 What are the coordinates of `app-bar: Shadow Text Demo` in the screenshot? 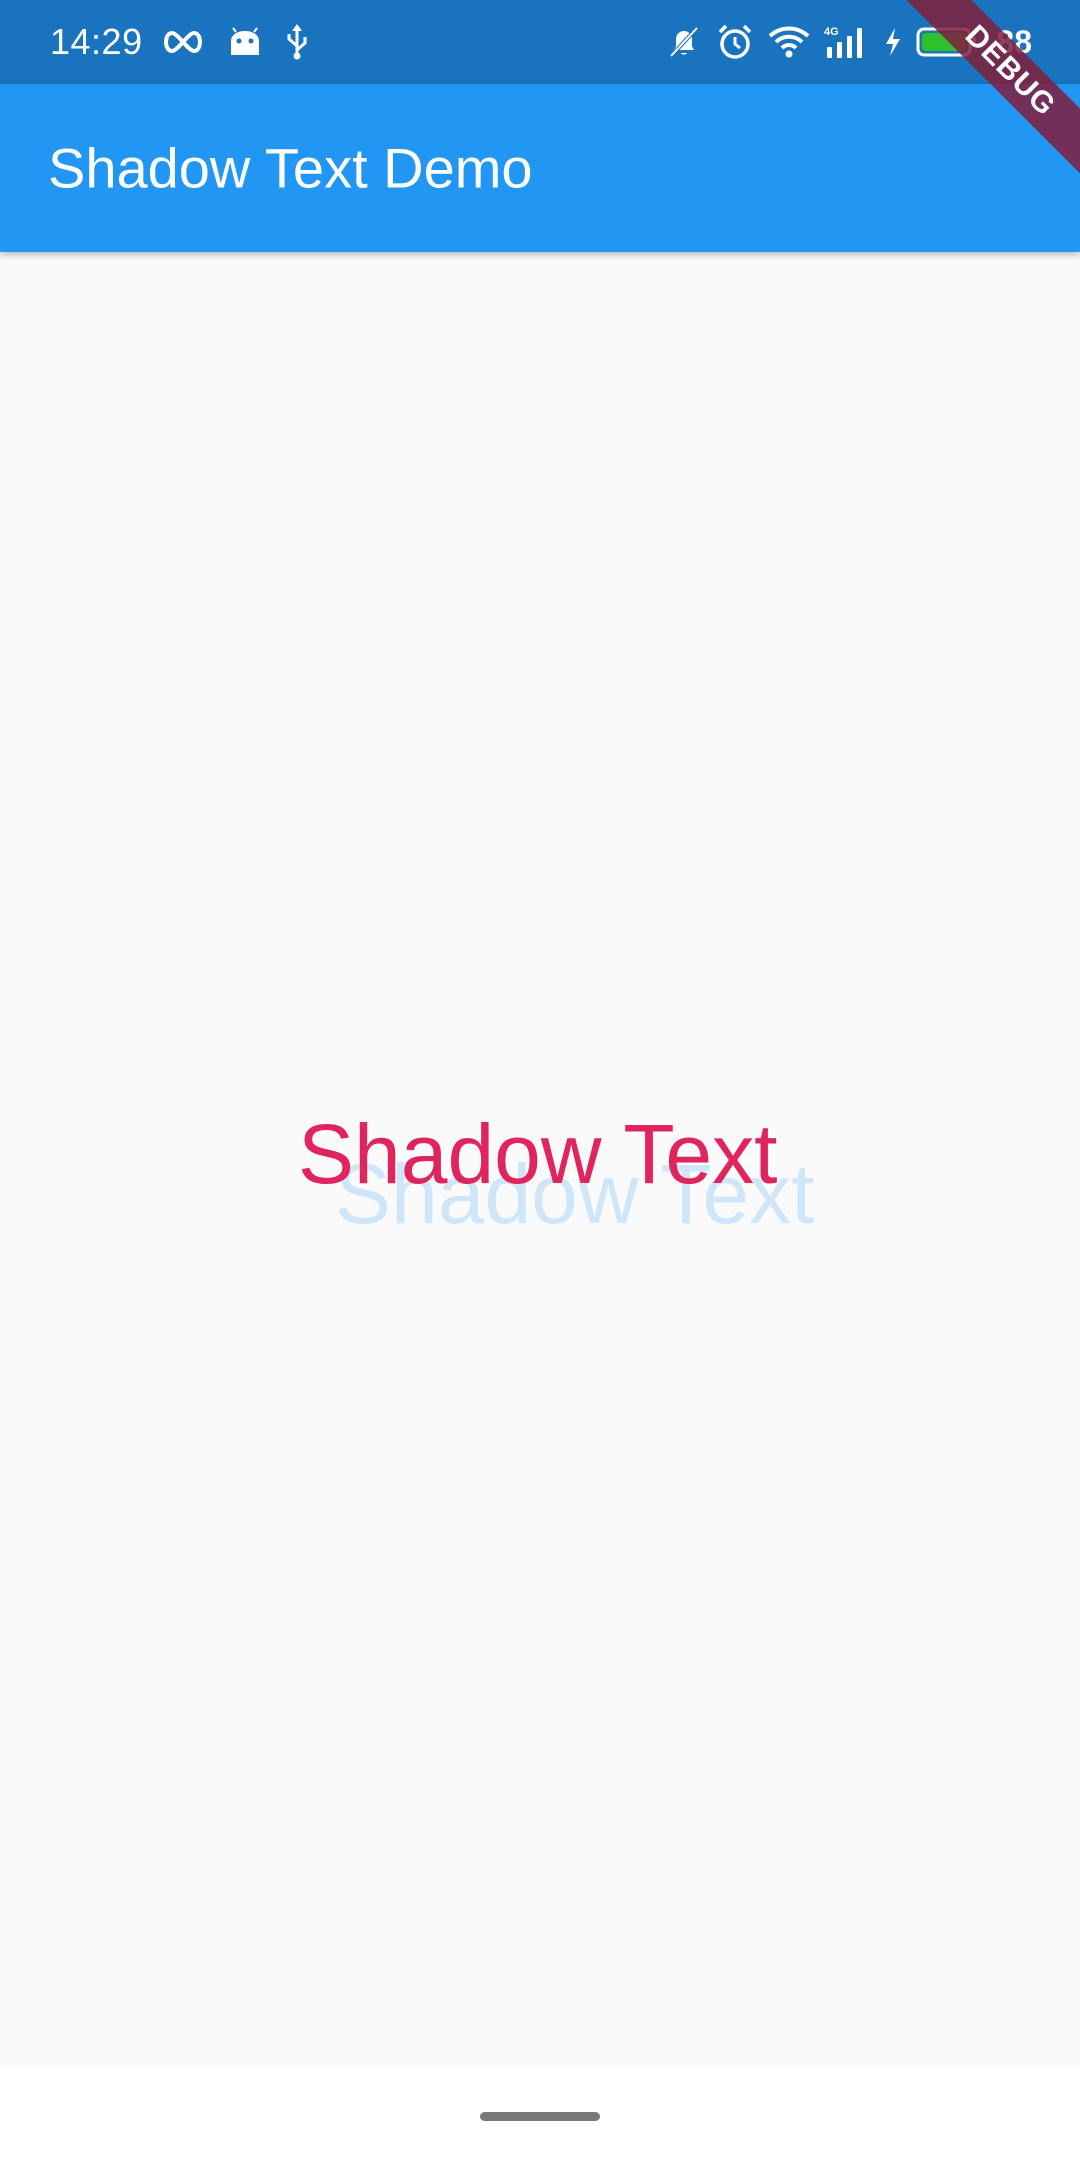 It's located at (540, 168).